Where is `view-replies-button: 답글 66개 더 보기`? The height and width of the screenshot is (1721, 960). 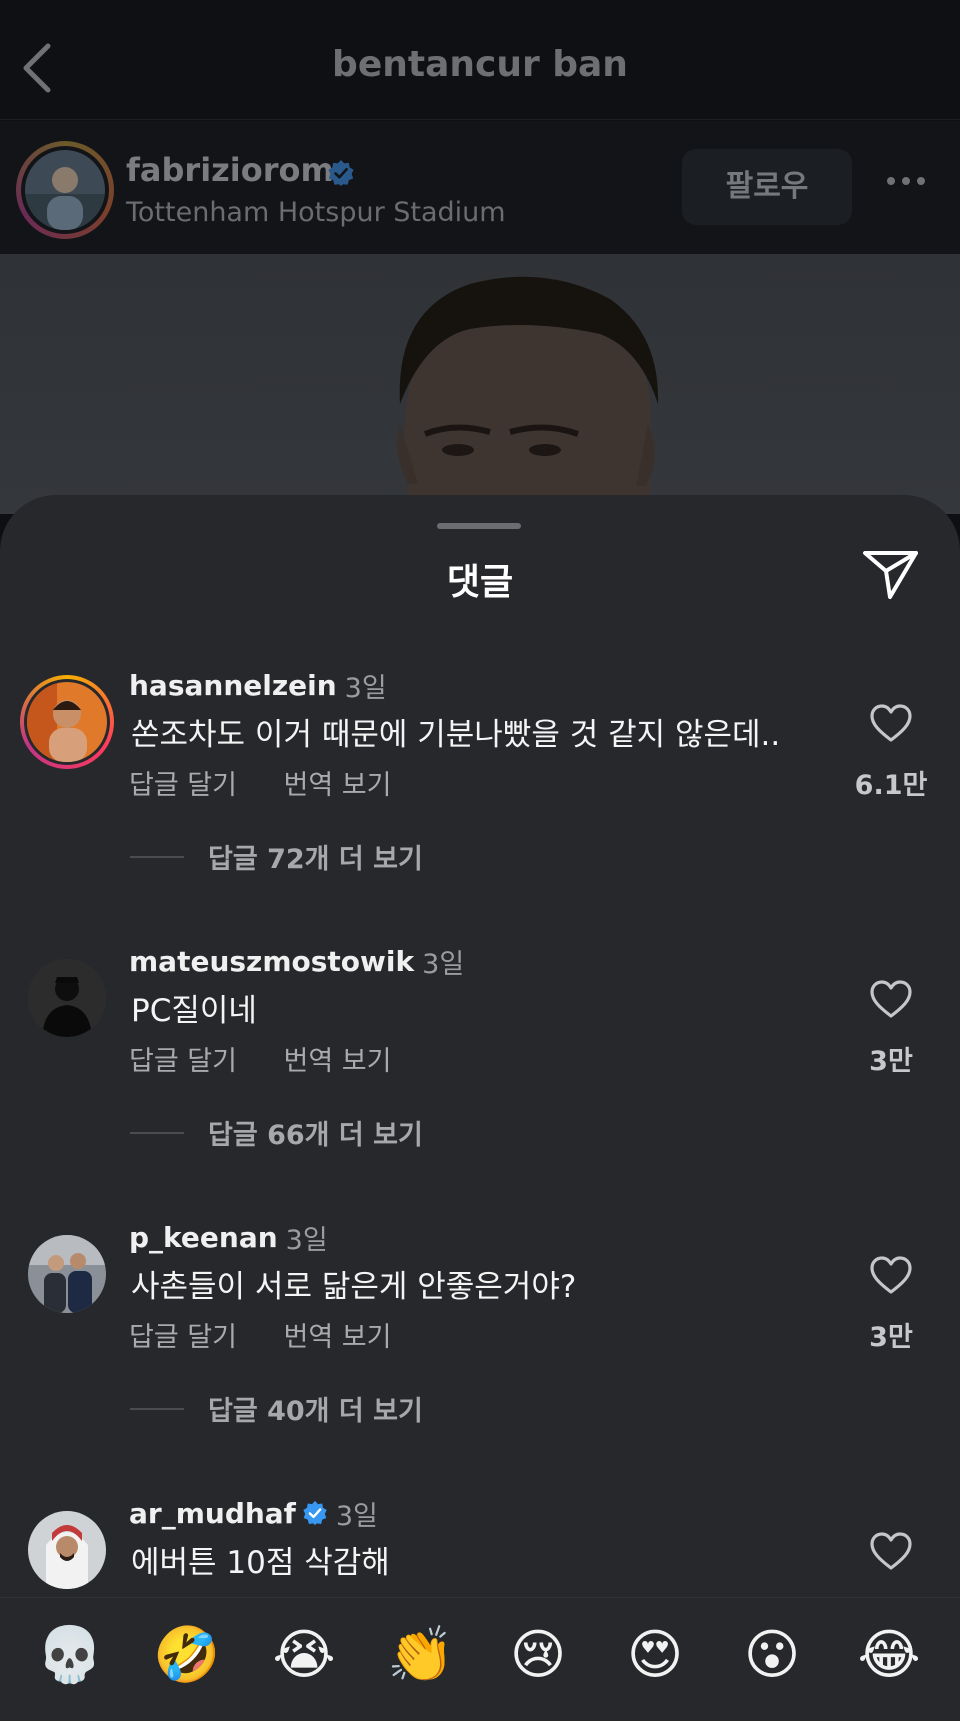
view-replies-button: 답글 66개 더 보기 is located at coordinates (276, 1132).